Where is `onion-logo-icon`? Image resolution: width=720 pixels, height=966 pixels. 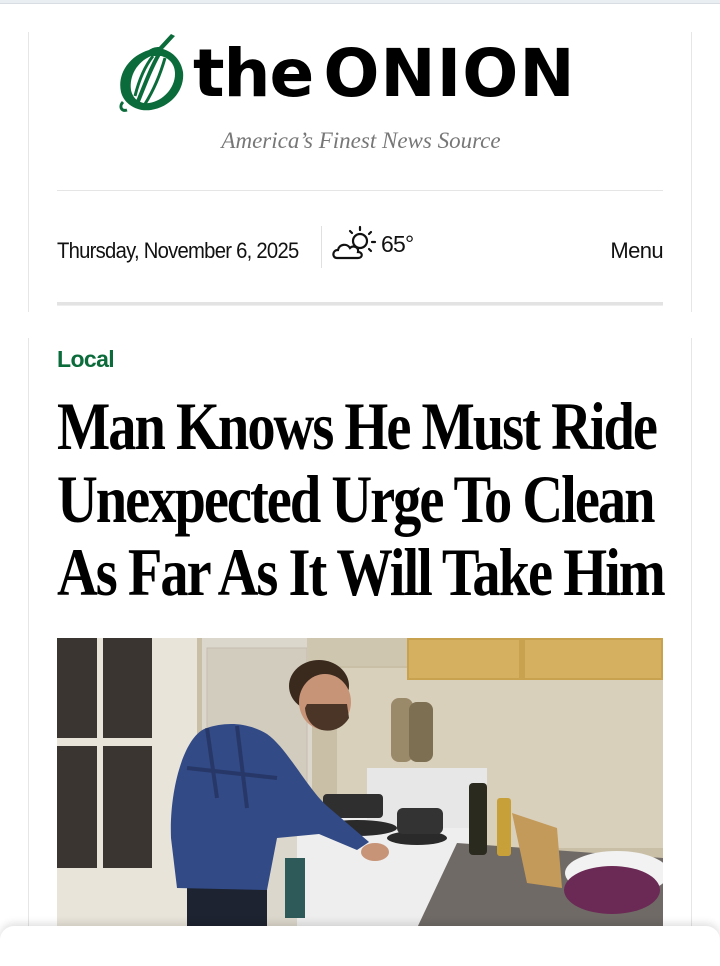 onion-logo-icon is located at coordinates (151, 73).